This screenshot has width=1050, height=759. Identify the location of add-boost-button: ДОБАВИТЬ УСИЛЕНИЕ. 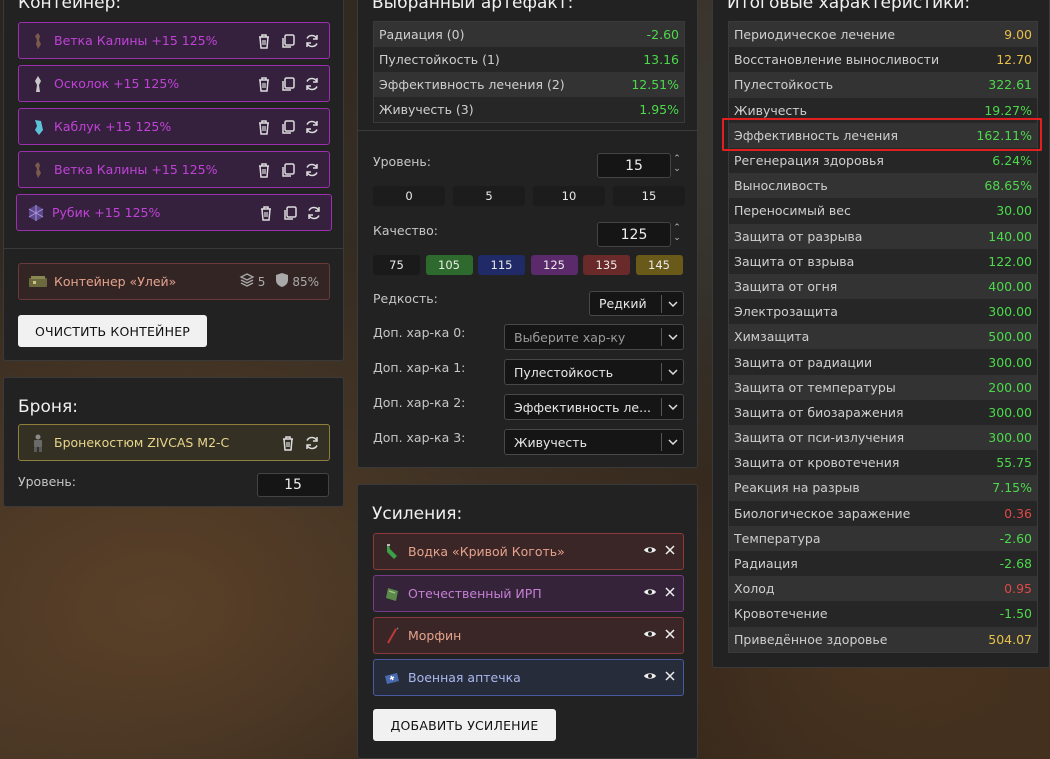
(464, 725).